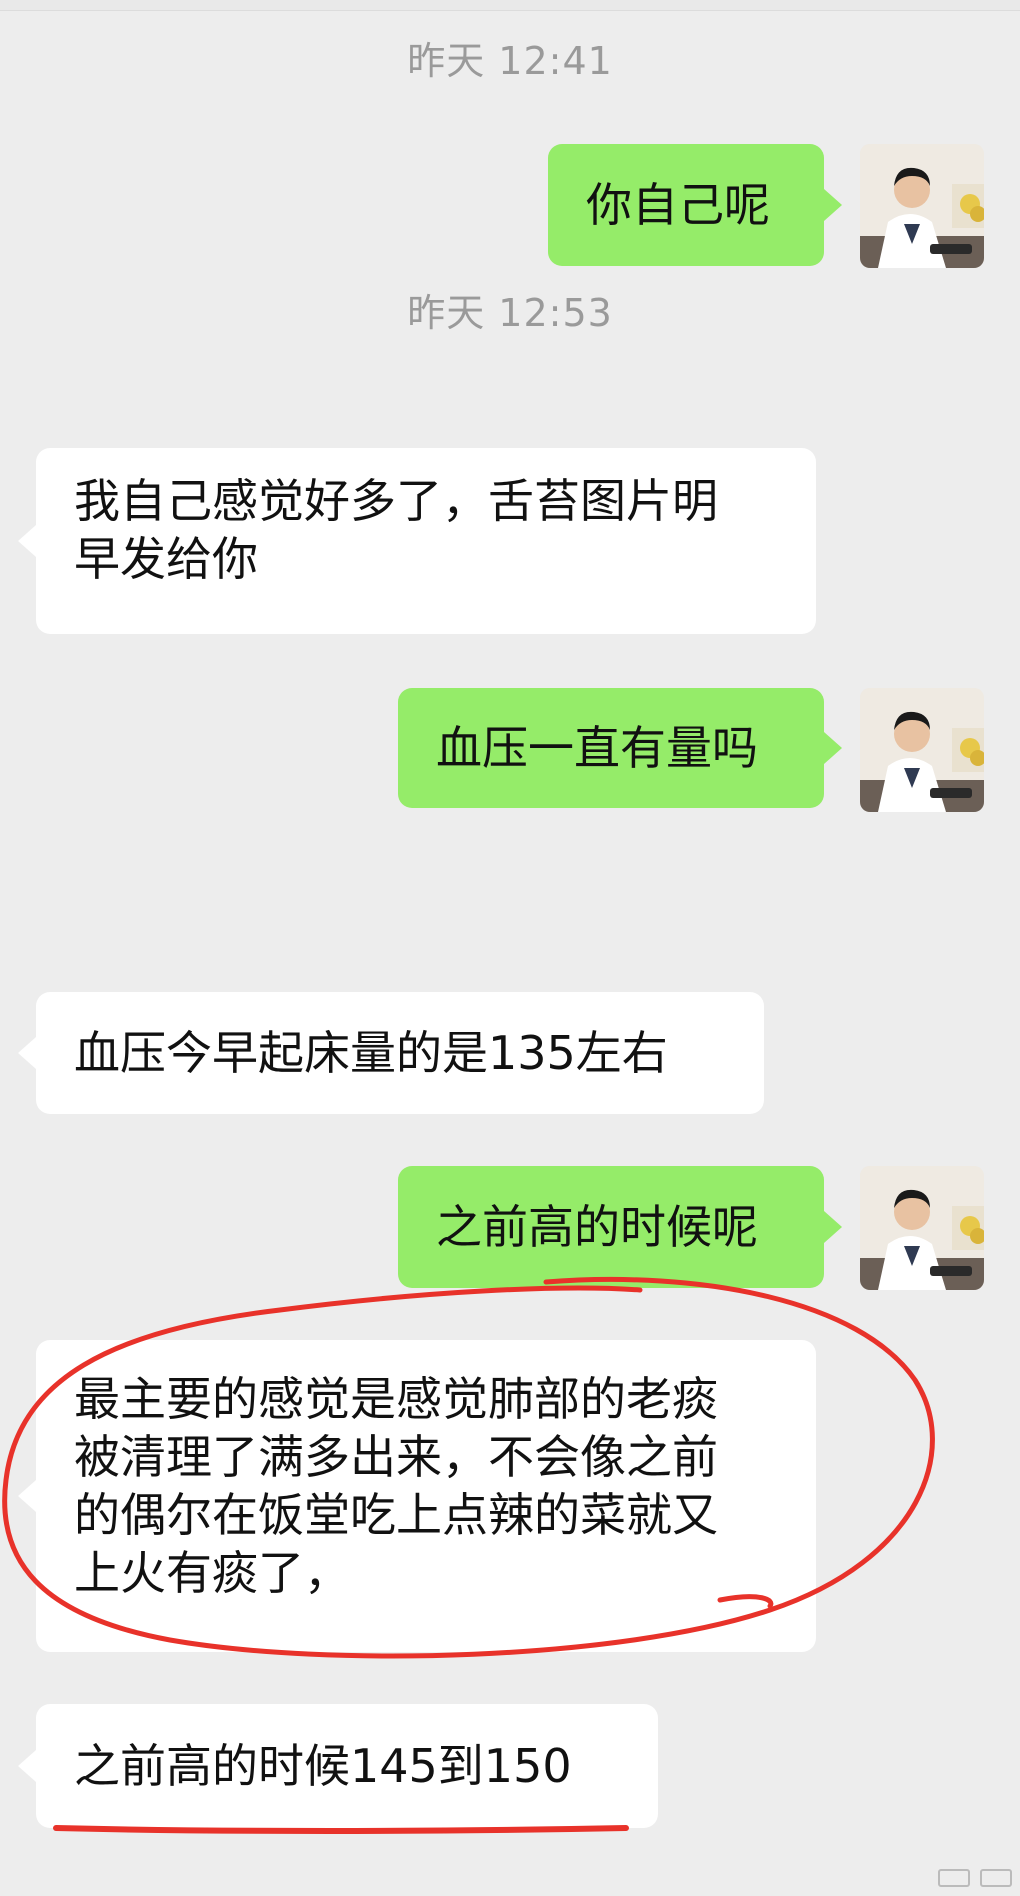  Describe the element at coordinates (341, 1829) in the screenshot. I see `annotation-underline` at that location.